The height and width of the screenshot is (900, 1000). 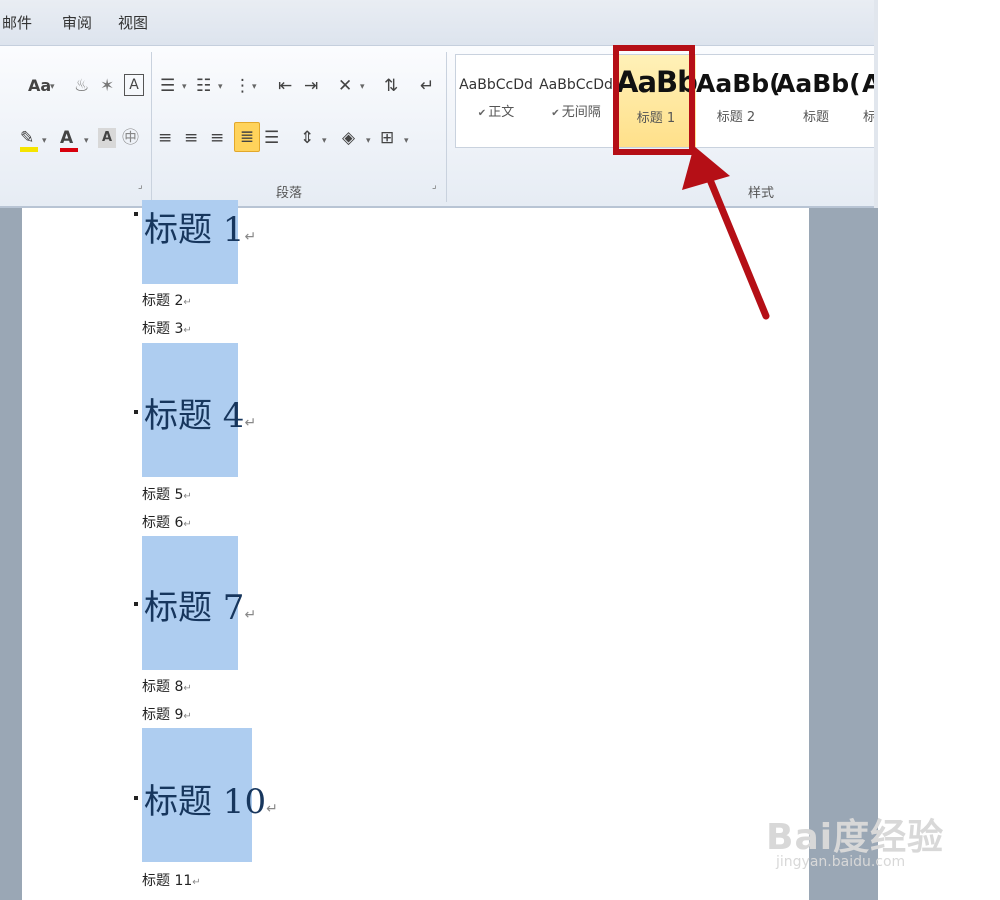 I want to click on annotation-arrow-icon, so click(x=726, y=233).